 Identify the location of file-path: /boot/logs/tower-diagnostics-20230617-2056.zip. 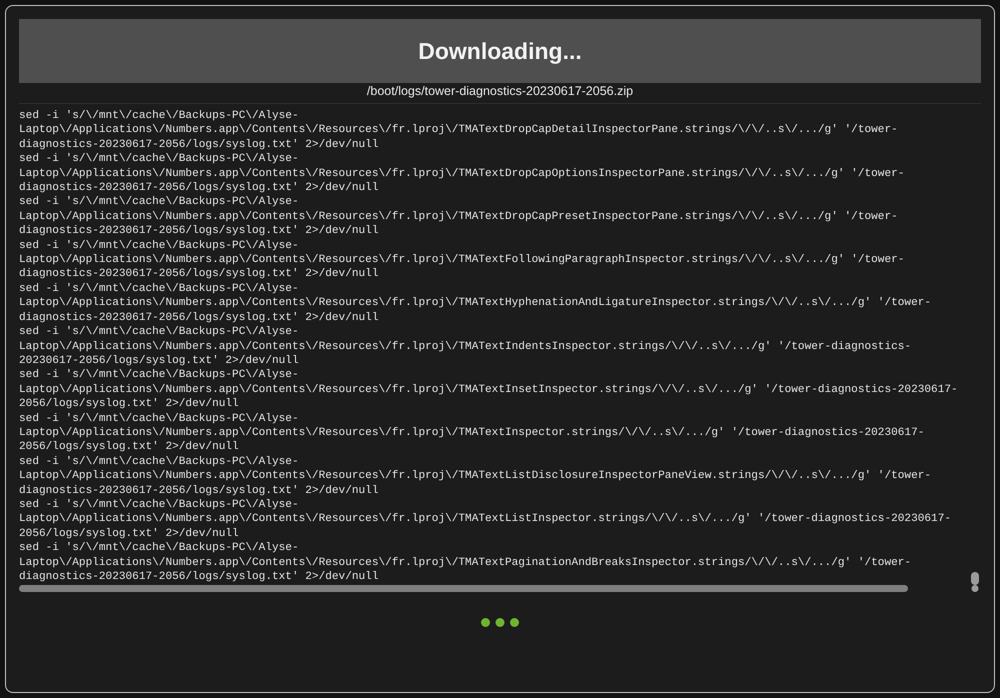
(500, 91).